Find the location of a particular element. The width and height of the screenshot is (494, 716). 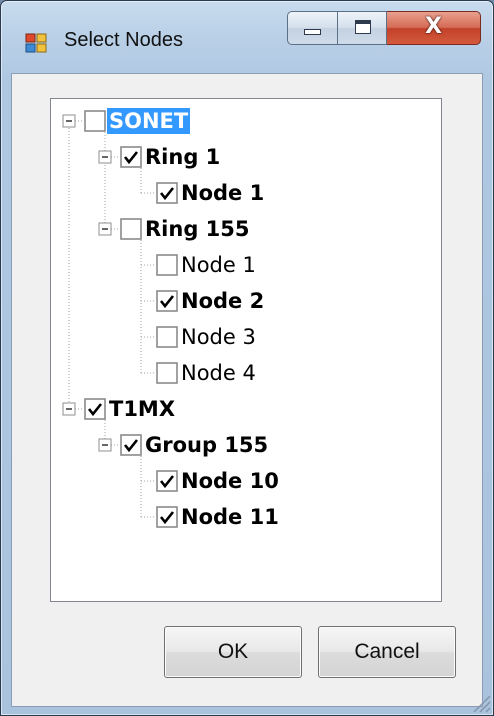

minimize-icon is located at coordinates (312, 32).